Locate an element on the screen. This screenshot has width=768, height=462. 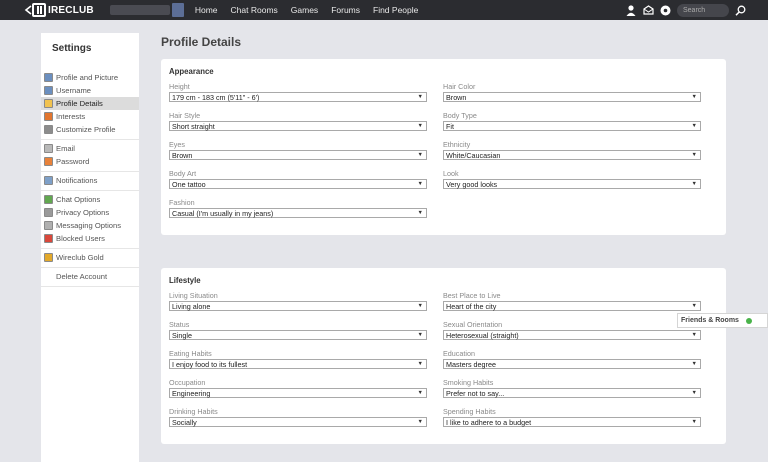
field-label: Drinking Habits is located at coordinates (193, 411).